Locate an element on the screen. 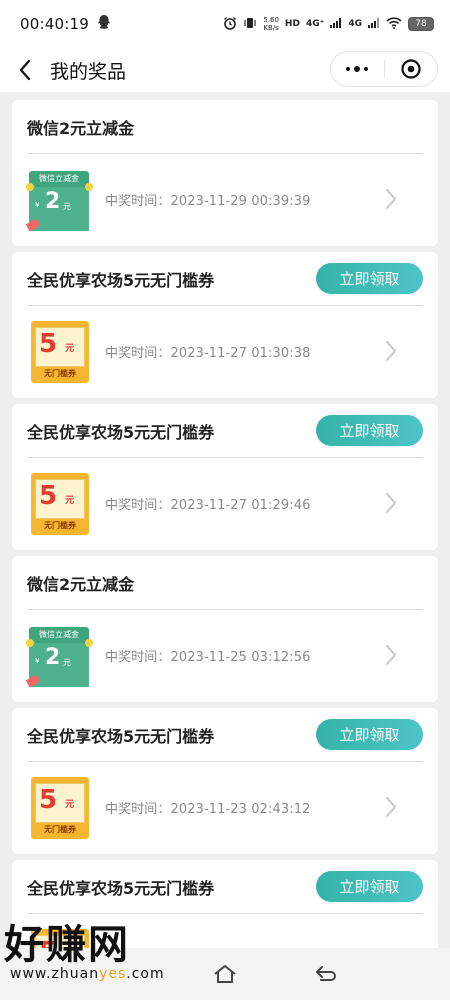 The image size is (450, 1000). signal-4g: 4G is located at coordinates (355, 24).